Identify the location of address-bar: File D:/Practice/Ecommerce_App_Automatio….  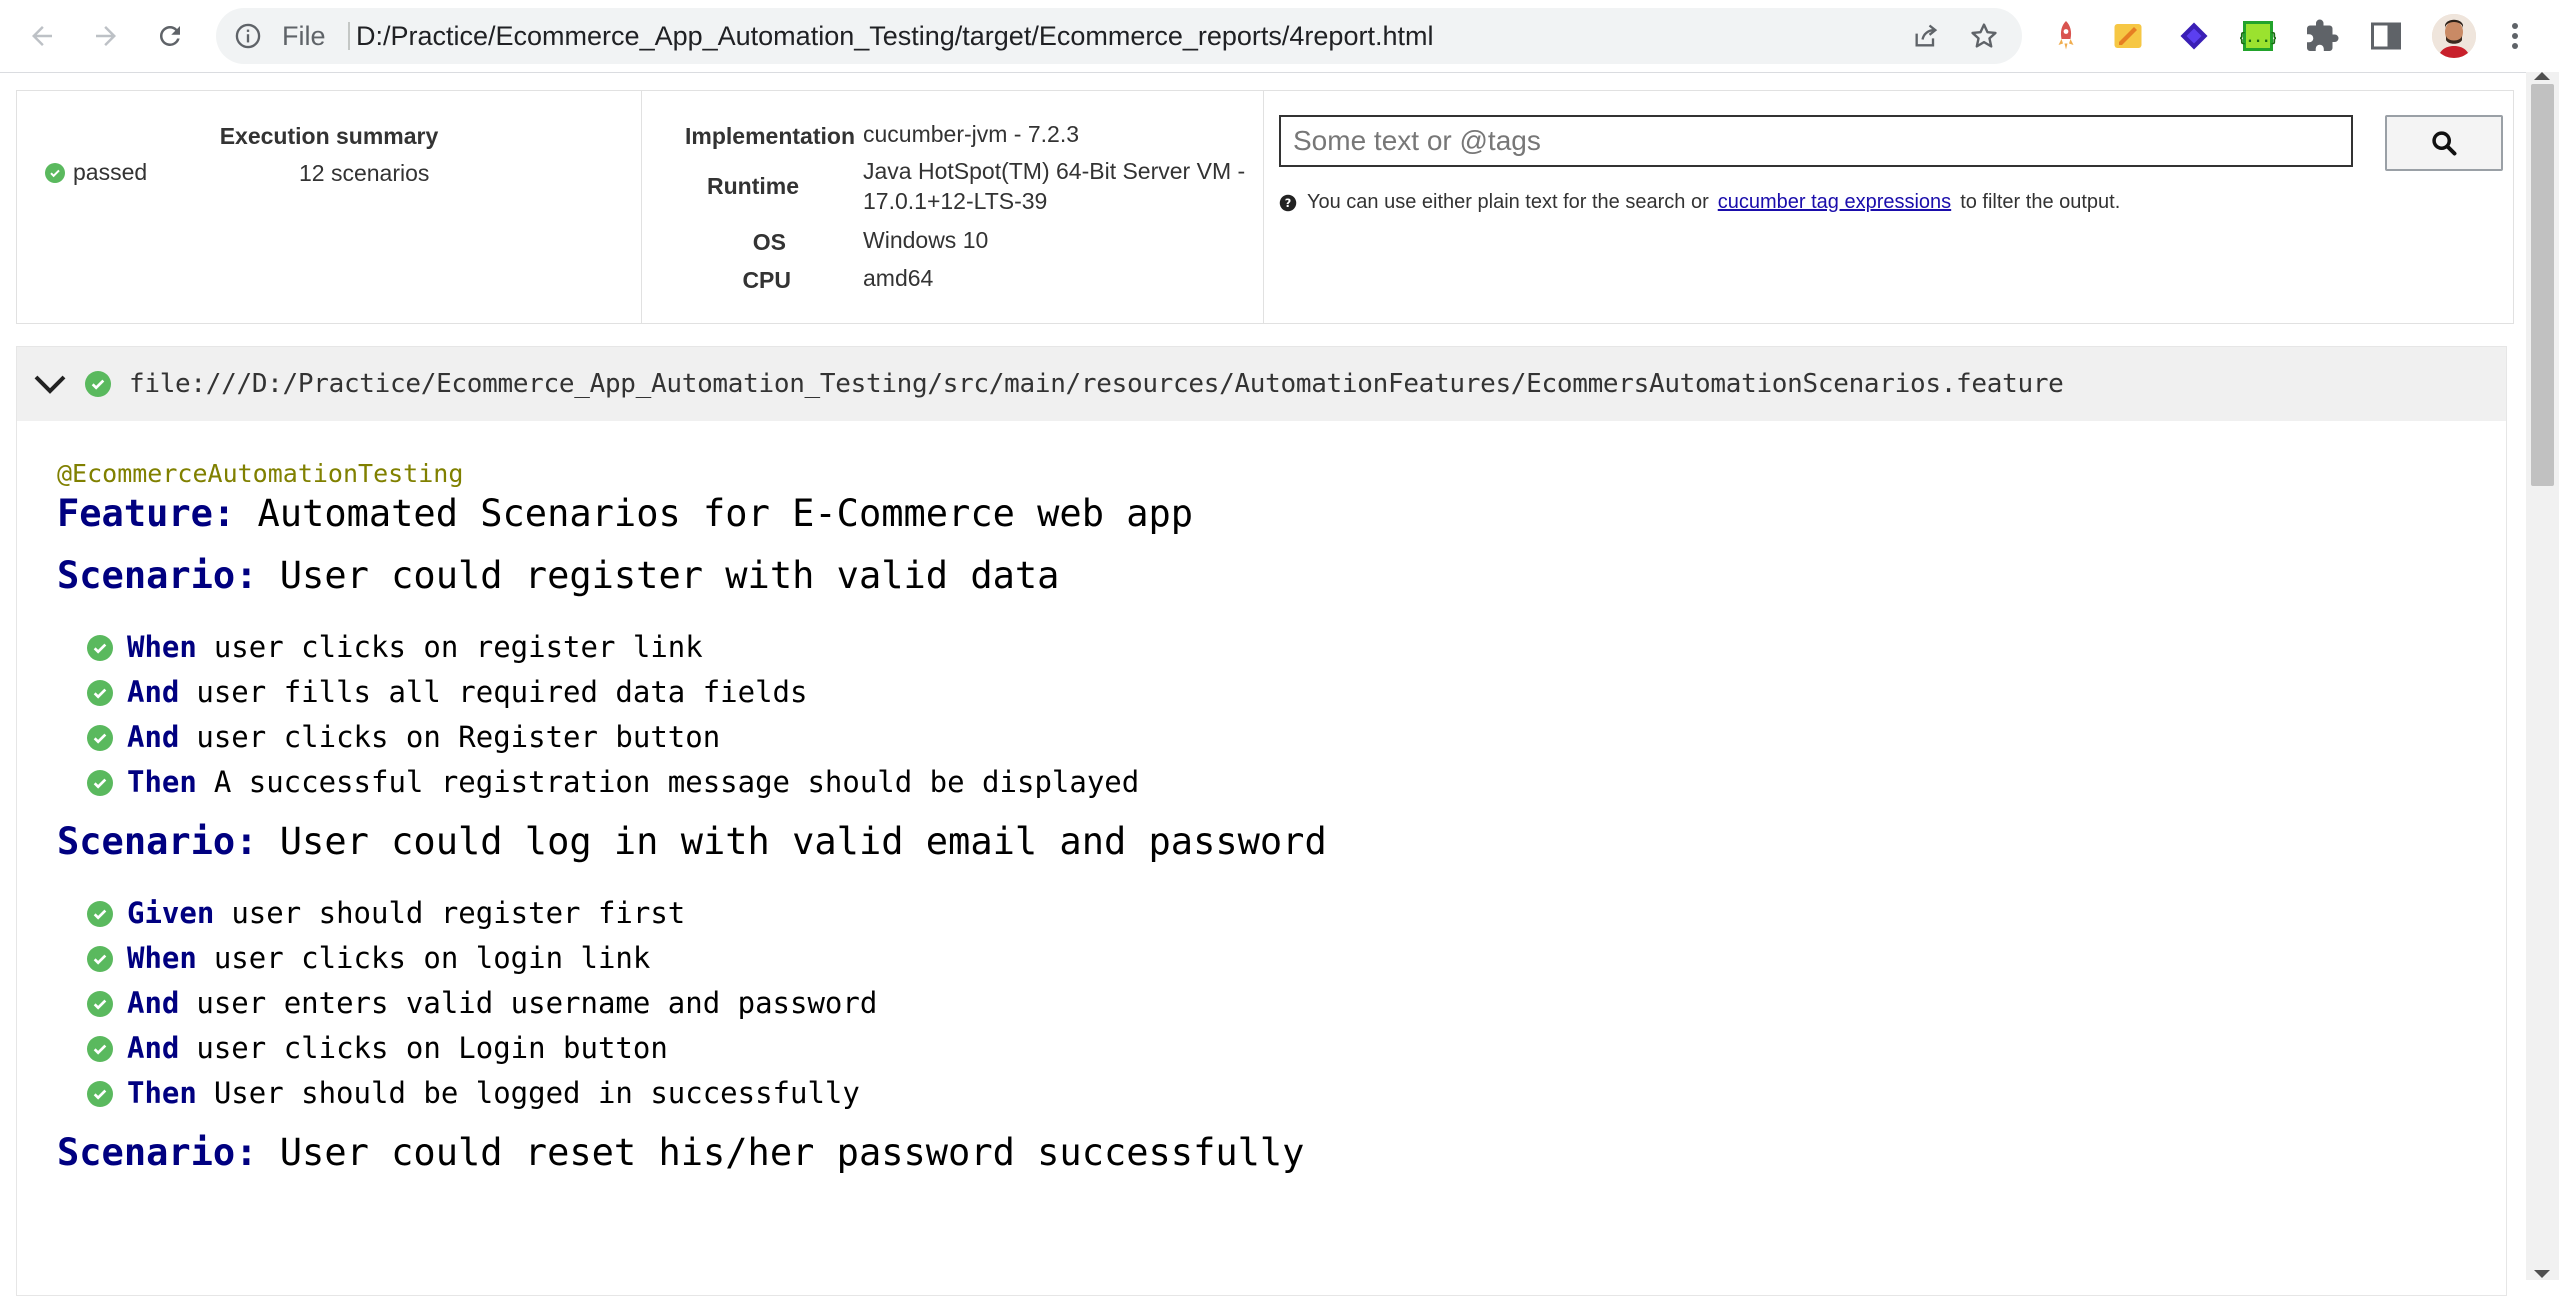
(1119, 36).